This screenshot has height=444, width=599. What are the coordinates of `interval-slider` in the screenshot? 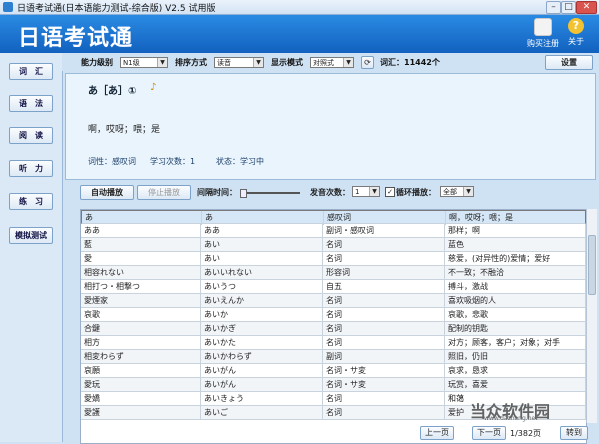 It's located at (270, 193).